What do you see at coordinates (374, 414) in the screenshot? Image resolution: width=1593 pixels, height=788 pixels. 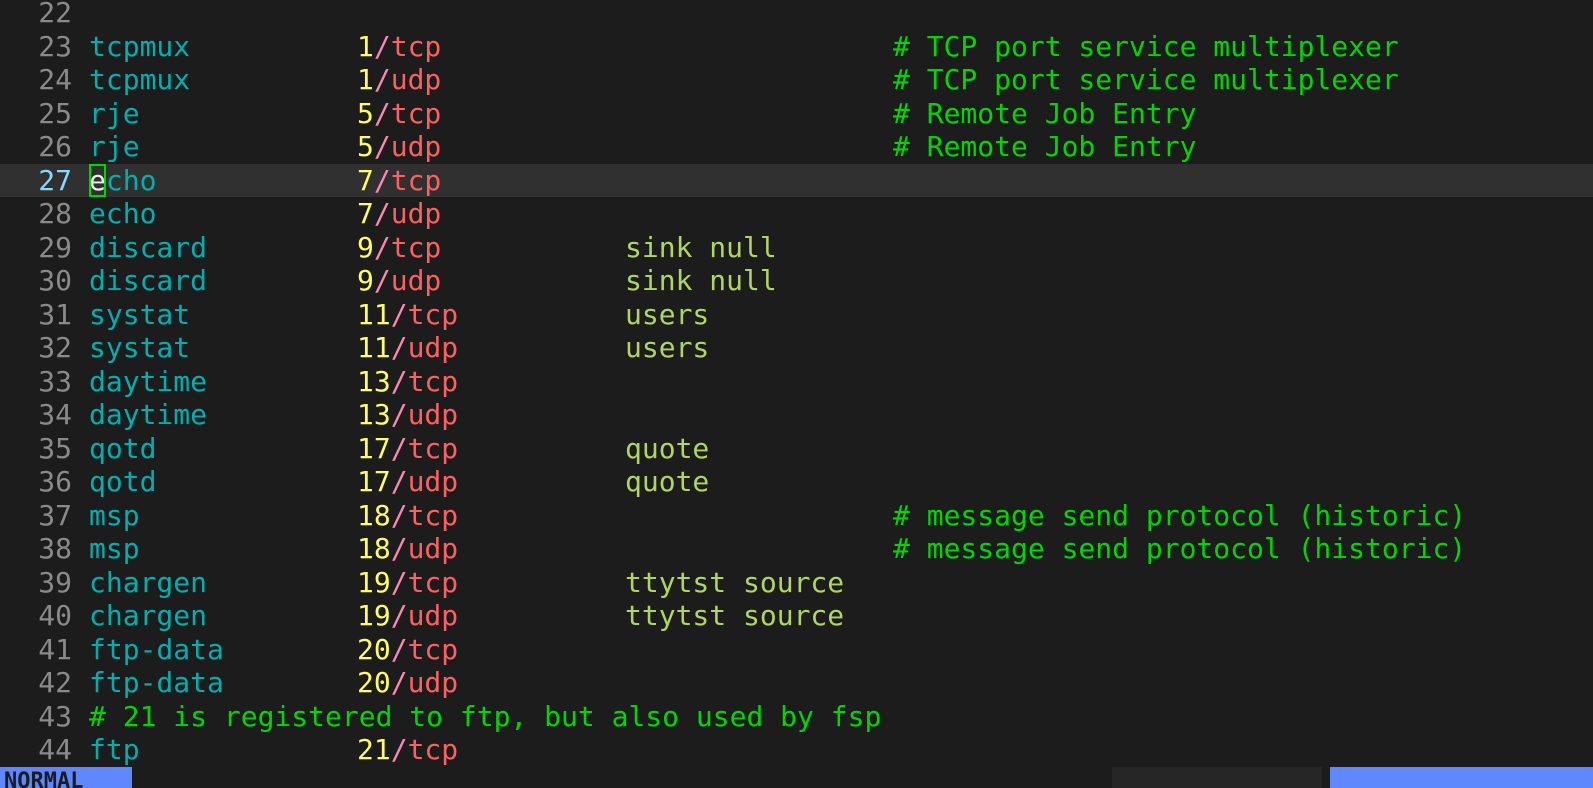 I see `port-number: 13` at bounding box center [374, 414].